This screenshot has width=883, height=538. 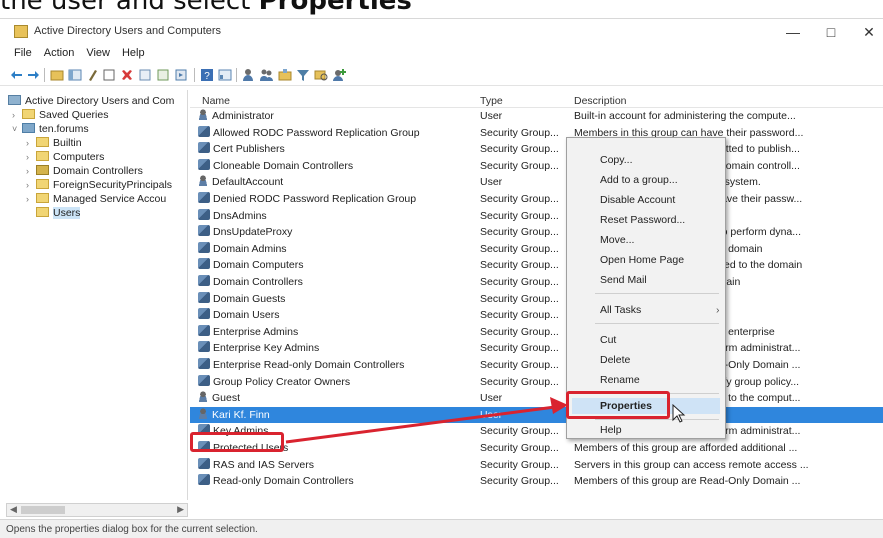 What do you see at coordinates (60, 115) in the screenshot?
I see `tree-node-saved-queries: › Saved Queries` at bounding box center [60, 115].